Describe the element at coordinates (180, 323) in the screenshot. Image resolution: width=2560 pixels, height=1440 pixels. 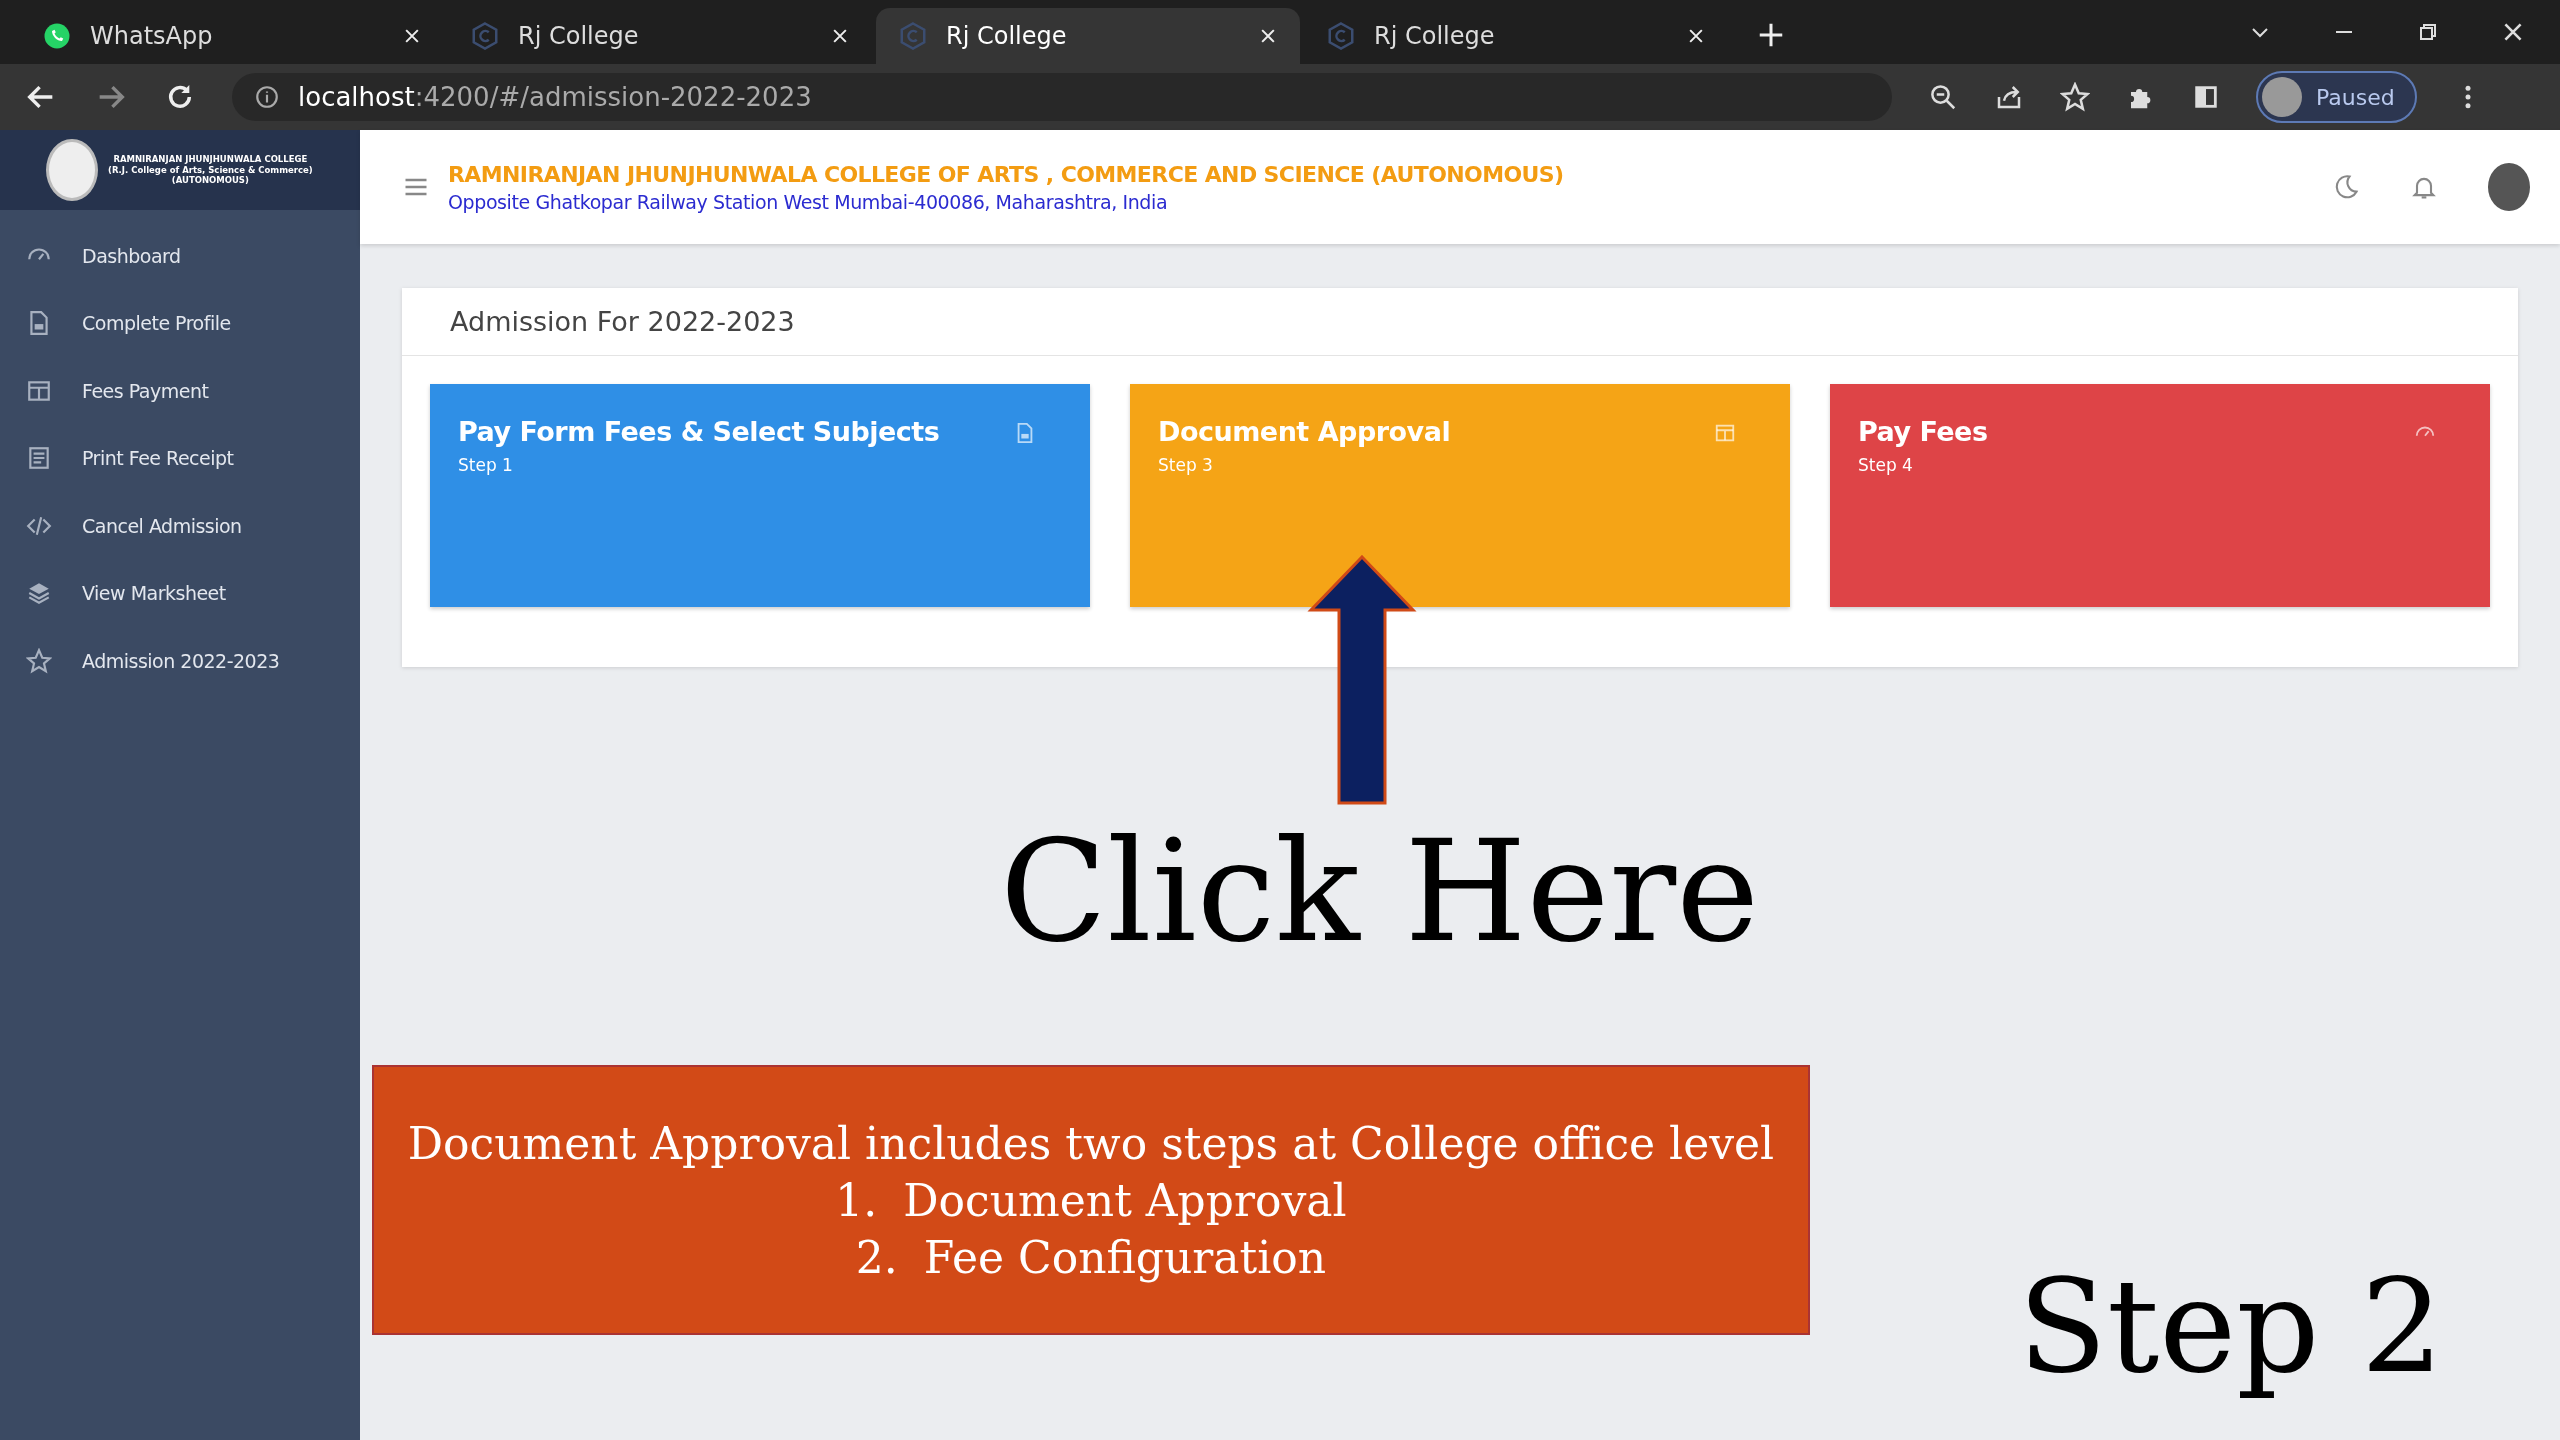
I see `sidebar-item: Complete Profile` at that location.